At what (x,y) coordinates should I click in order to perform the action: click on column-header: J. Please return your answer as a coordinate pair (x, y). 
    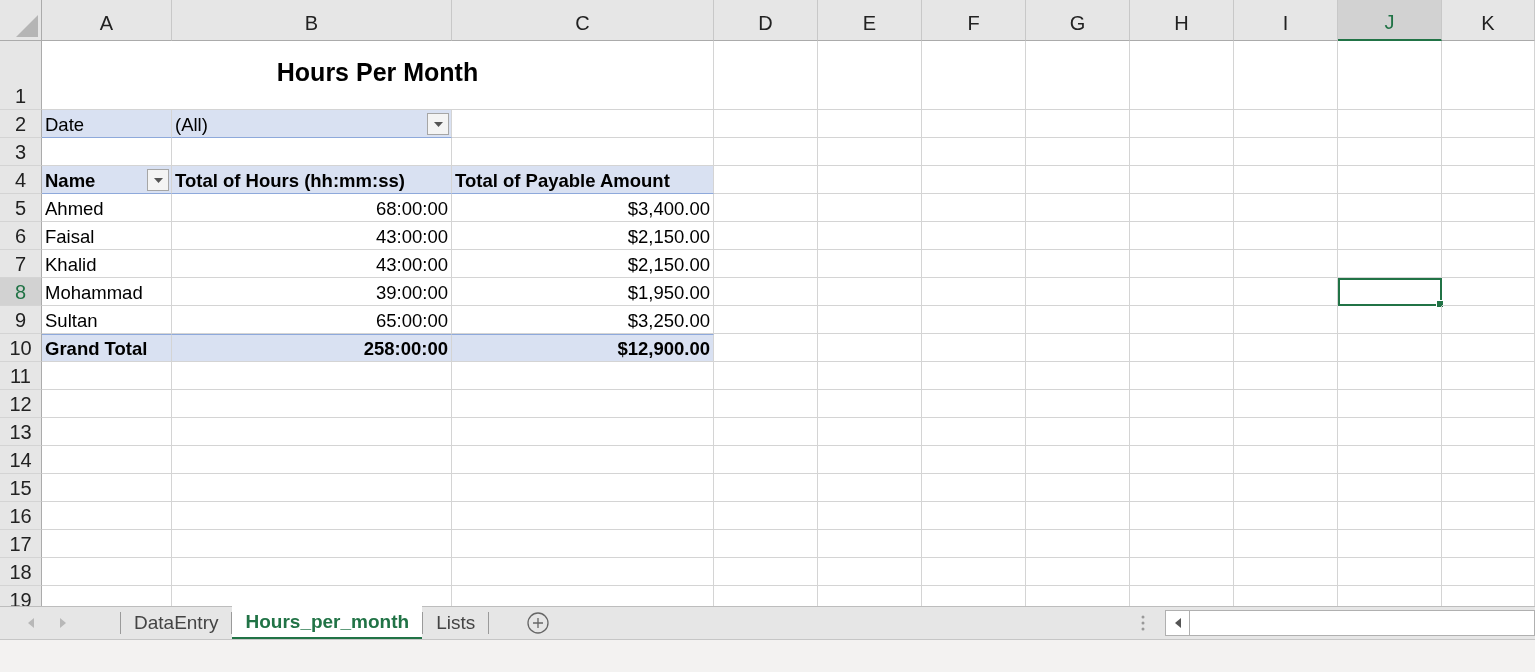
    Looking at the image, I should click on (1390, 20).